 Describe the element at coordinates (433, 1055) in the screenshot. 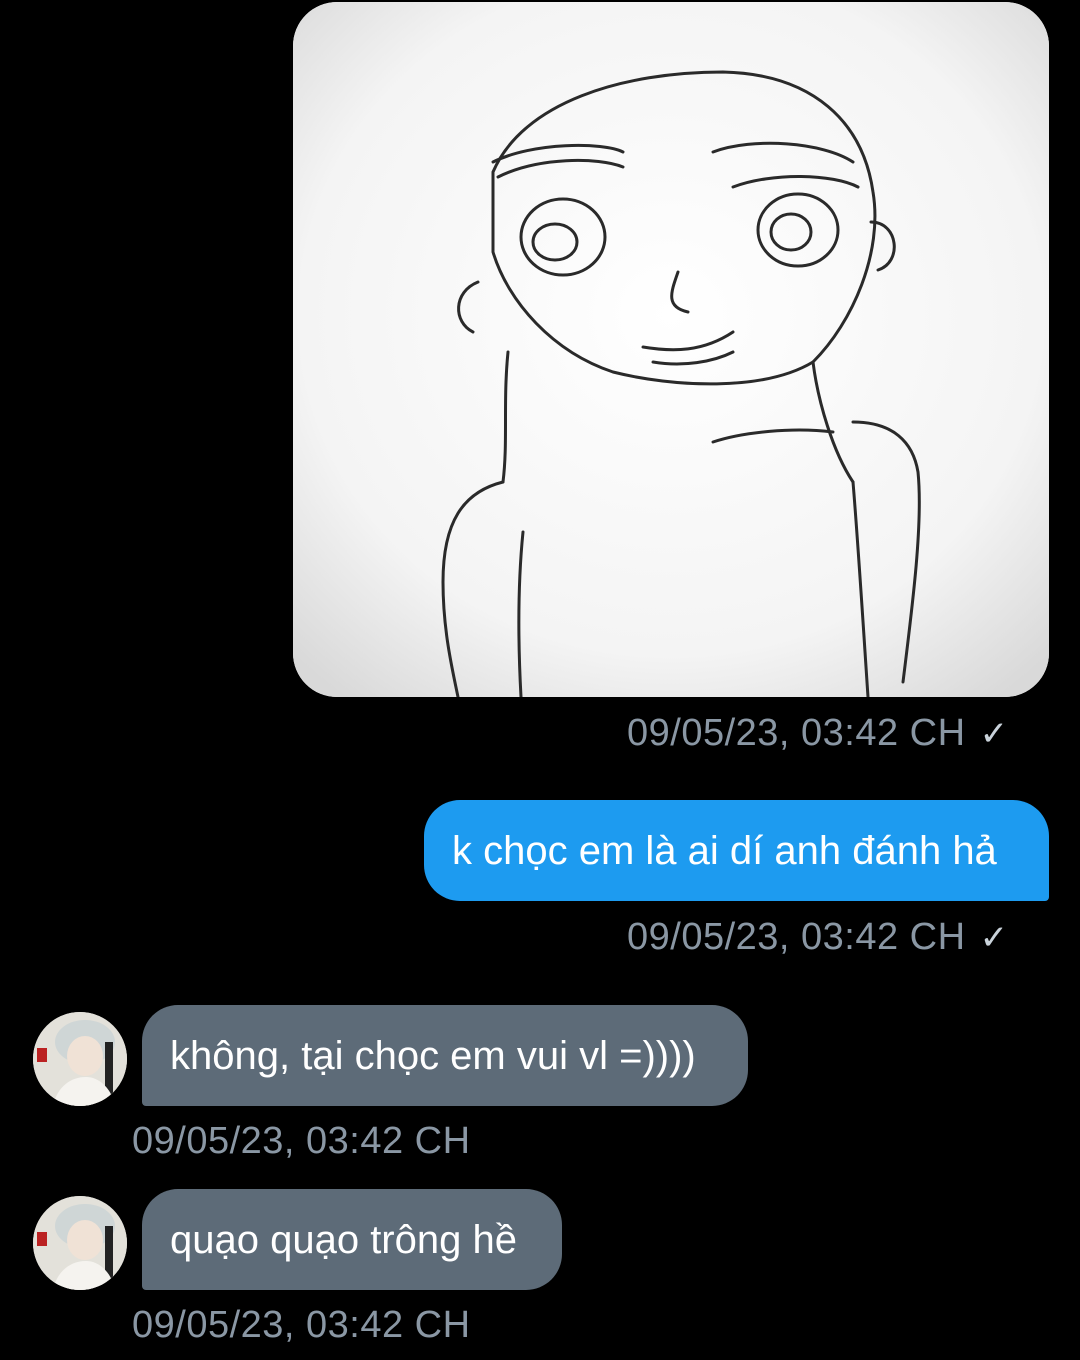

I see `message-text: không, tại chọc em vui vl =))))` at that location.